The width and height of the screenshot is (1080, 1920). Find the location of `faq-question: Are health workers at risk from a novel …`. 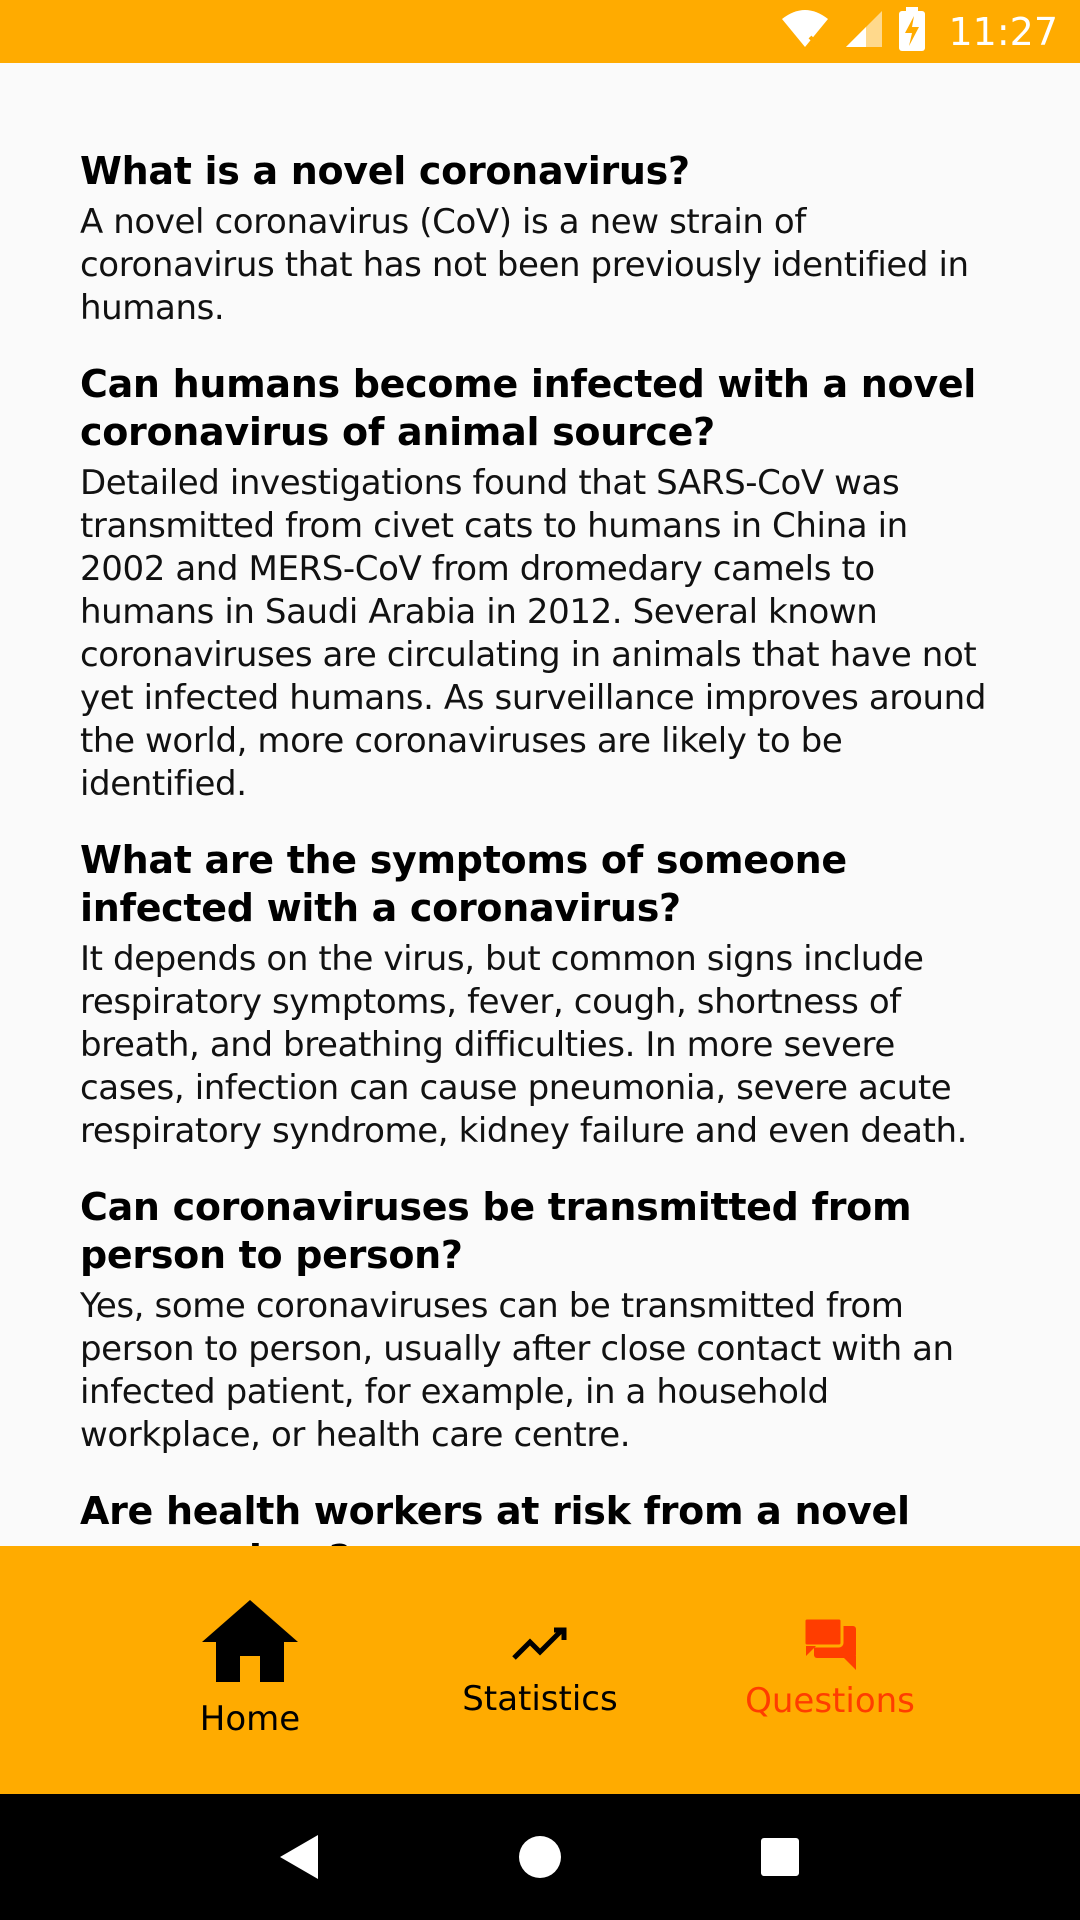

faq-question: Are health workers at risk from a novel … is located at coordinates (495, 1517).